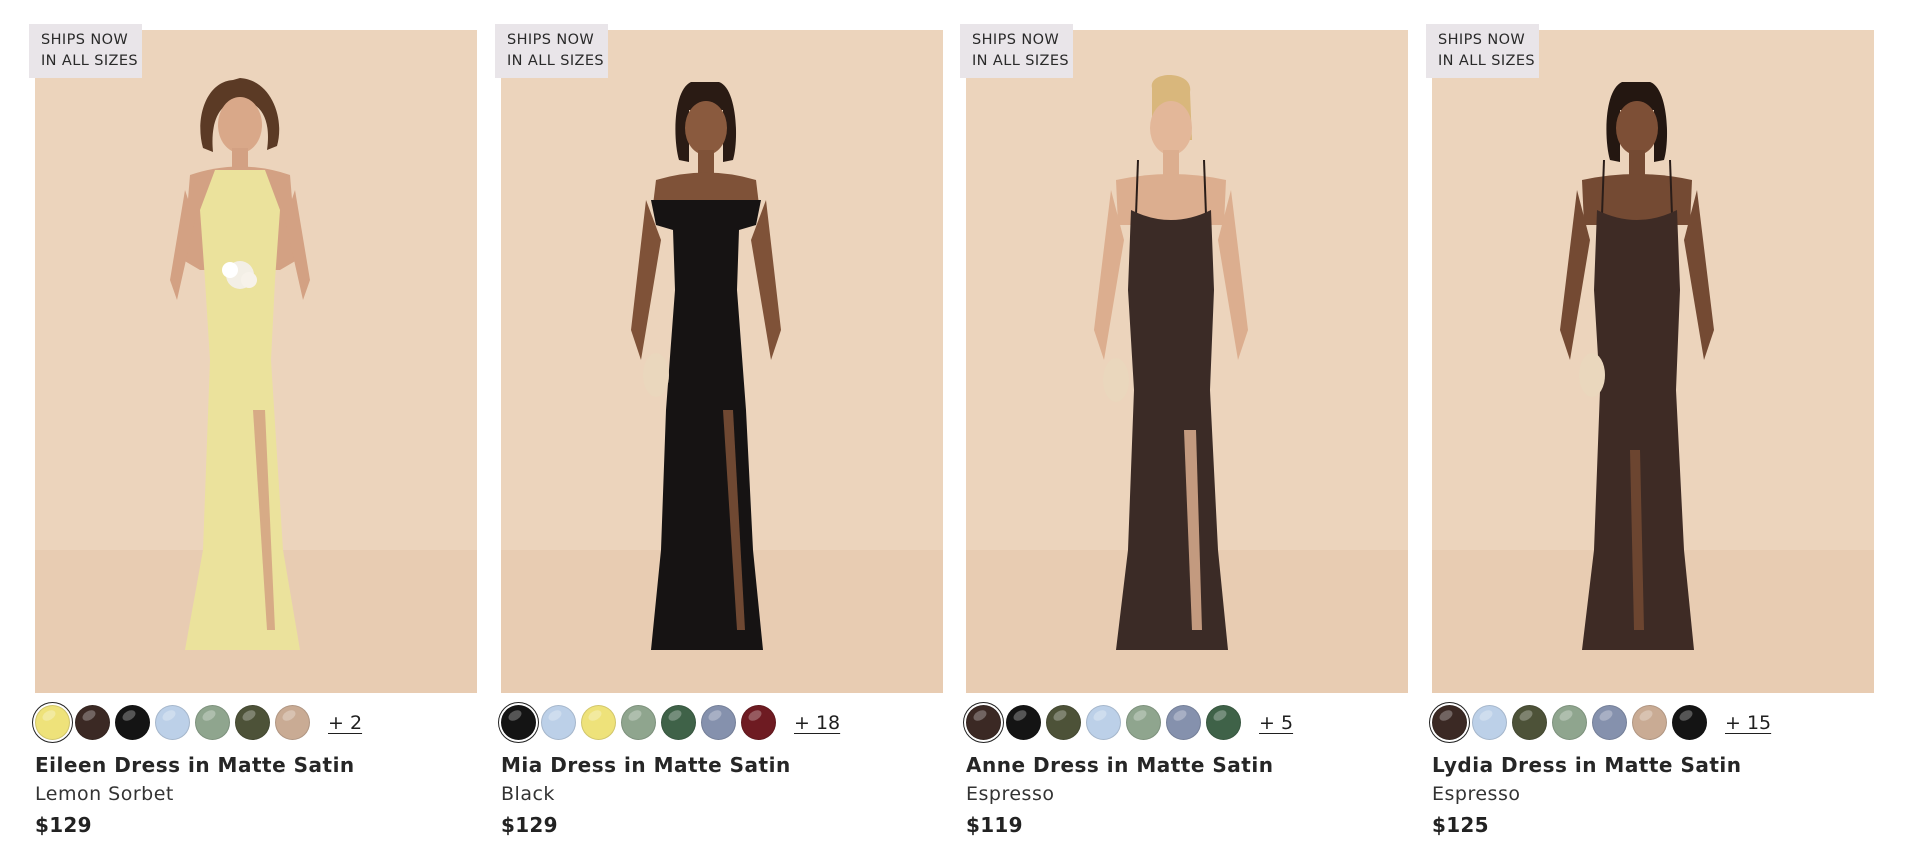  Describe the element at coordinates (1276, 723) in the screenshot. I see `more-colors-link: + 5` at that location.